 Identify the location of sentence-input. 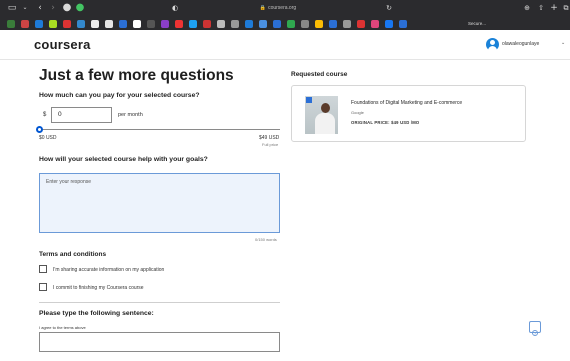
(159, 342).